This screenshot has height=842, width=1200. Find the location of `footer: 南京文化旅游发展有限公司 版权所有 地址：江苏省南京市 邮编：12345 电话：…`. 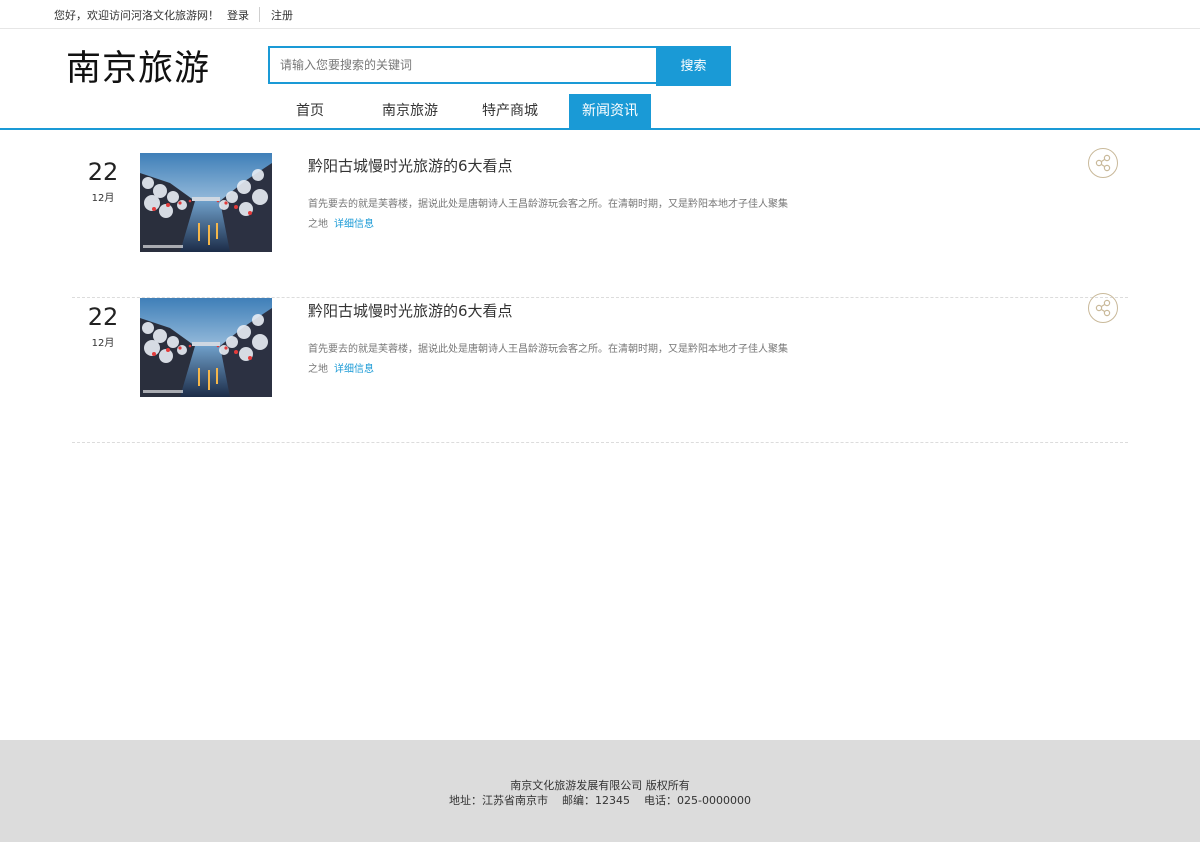

footer: 南京文化旅游发展有限公司 版权所有 地址：江苏省南京市 邮编：12345 电话：… is located at coordinates (600, 791).